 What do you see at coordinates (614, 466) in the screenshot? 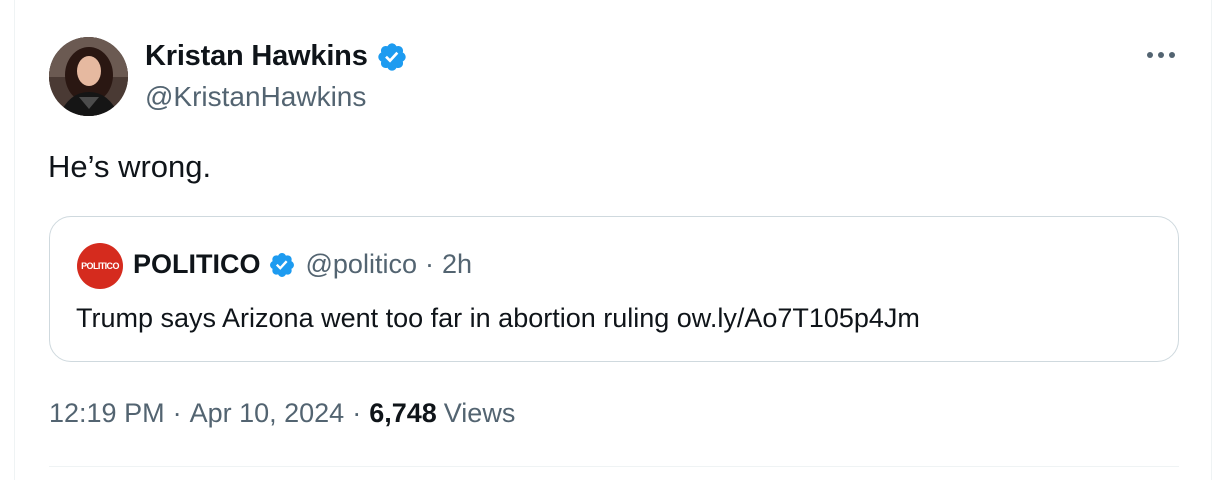
I see `divider` at bounding box center [614, 466].